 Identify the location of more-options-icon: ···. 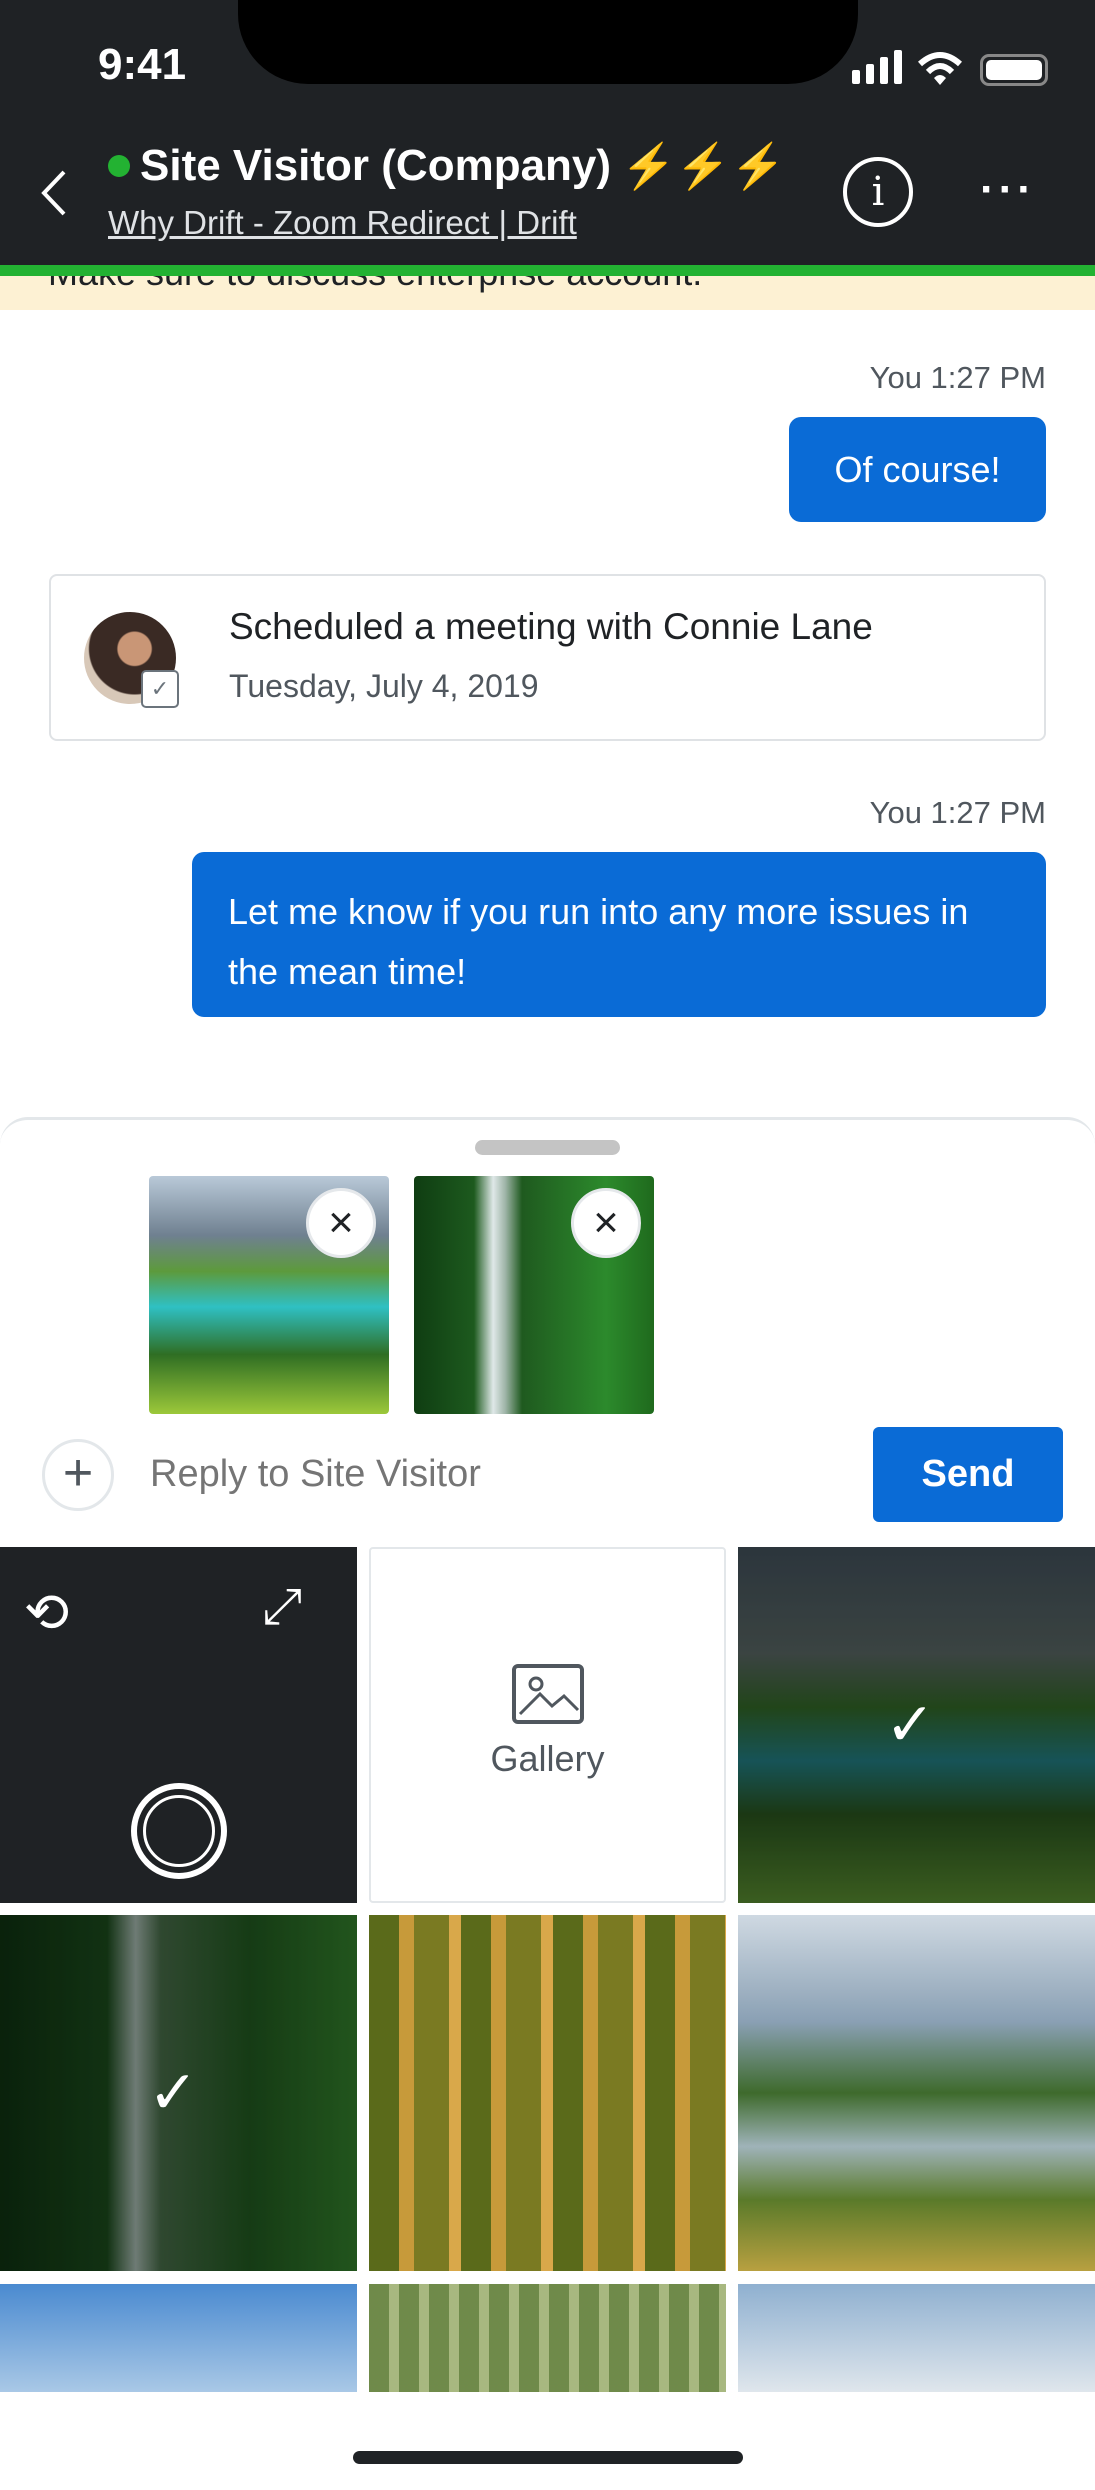
(1008, 190).